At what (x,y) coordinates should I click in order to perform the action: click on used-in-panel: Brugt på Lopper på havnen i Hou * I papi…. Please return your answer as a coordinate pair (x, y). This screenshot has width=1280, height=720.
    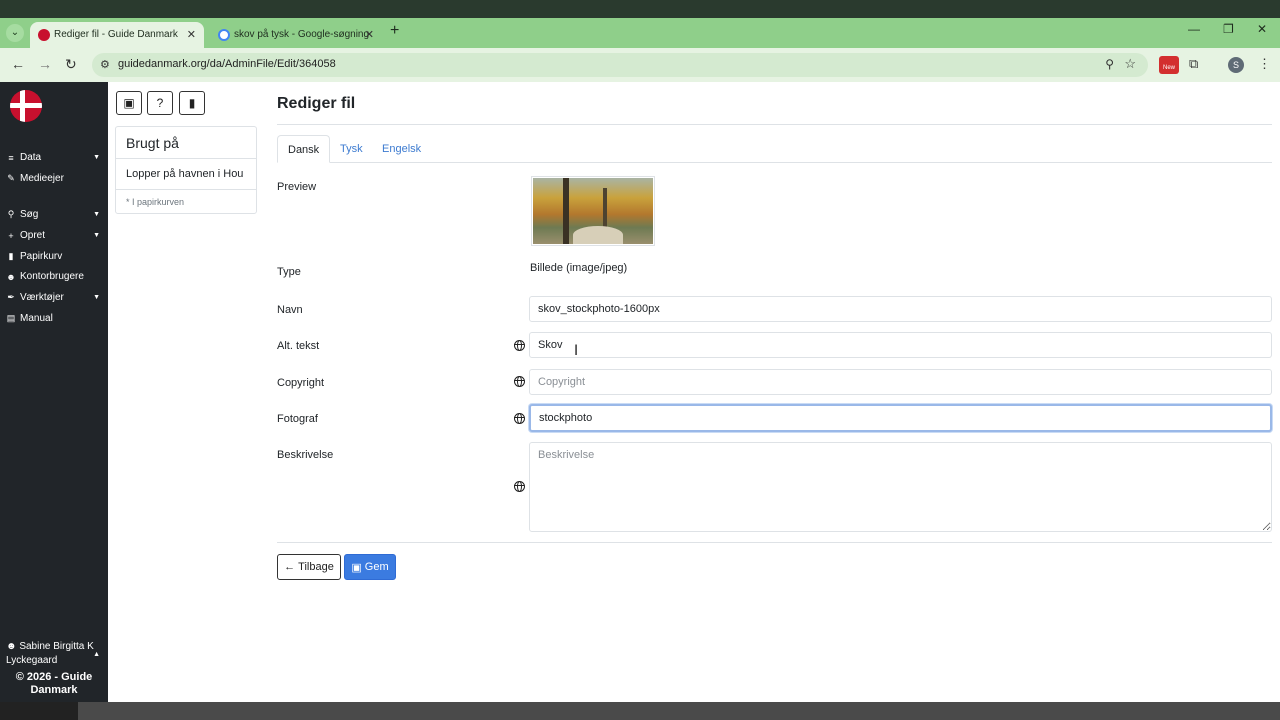
    Looking at the image, I should click on (186, 170).